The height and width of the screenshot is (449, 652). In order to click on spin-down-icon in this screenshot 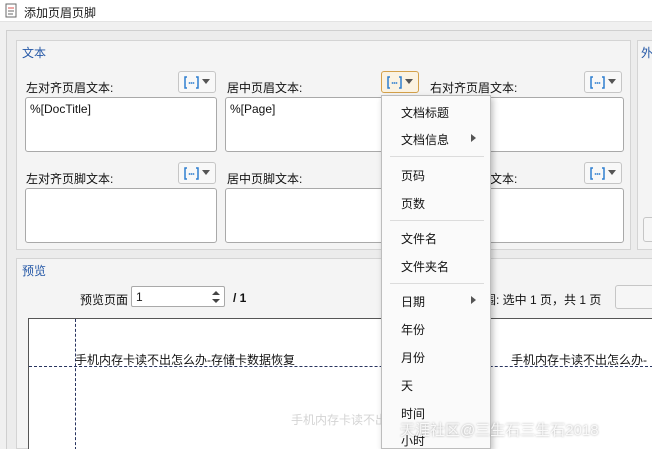, I will do `click(216, 301)`.